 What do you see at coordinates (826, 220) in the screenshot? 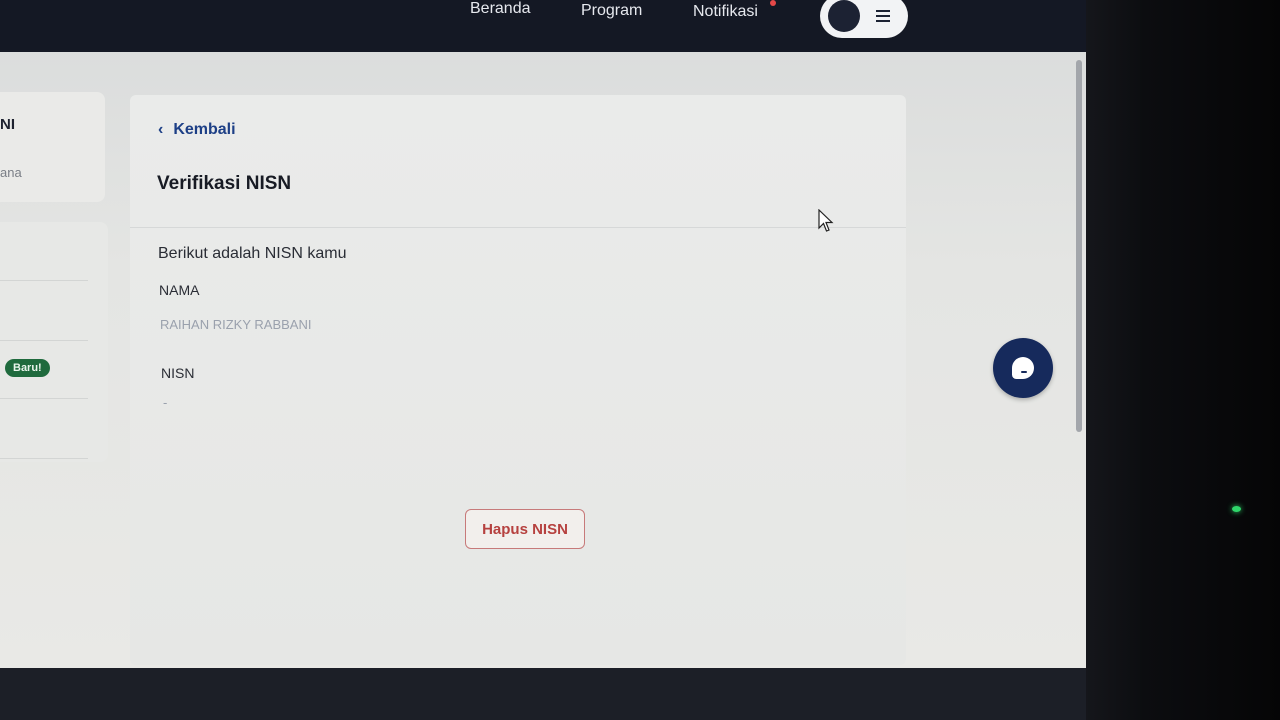
I see `mouse-pointer-icon` at bounding box center [826, 220].